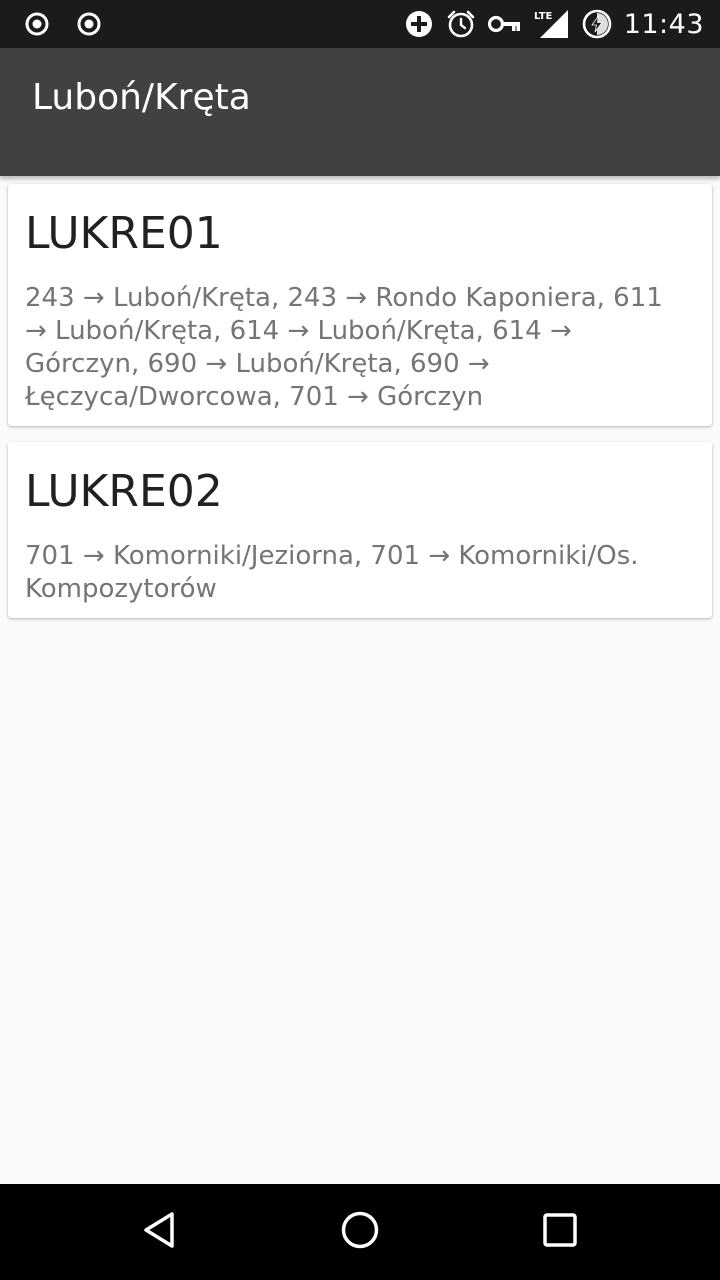 Image resolution: width=720 pixels, height=1280 pixels. I want to click on stop-code: LUKRE01, so click(124, 233).